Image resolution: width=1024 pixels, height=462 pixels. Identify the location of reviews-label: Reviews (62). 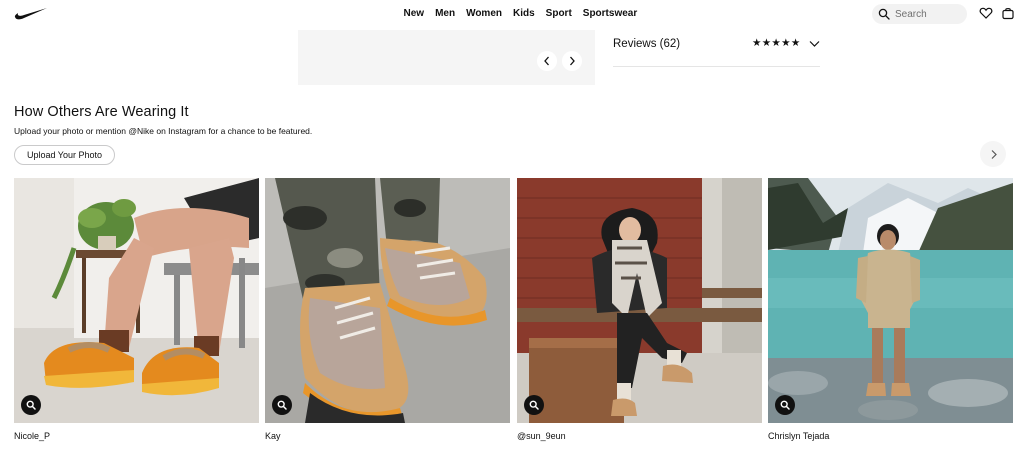
(647, 44).